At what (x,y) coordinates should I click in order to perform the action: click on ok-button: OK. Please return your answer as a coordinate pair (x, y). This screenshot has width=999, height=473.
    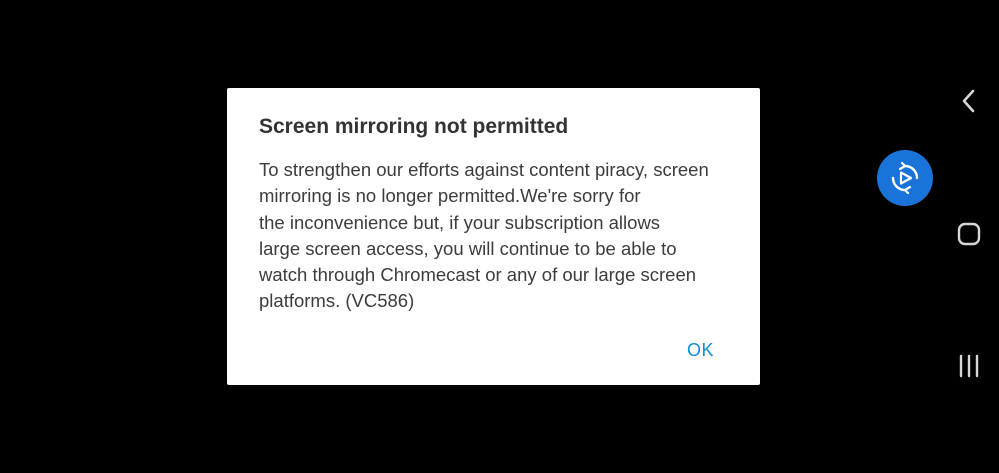
    Looking at the image, I should click on (700, 350).